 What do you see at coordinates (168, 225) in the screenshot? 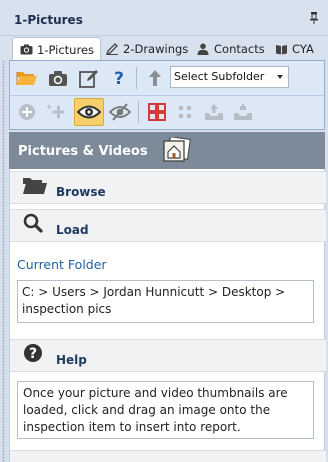
I see `load-item: Load` at bounding box center [168, 225].